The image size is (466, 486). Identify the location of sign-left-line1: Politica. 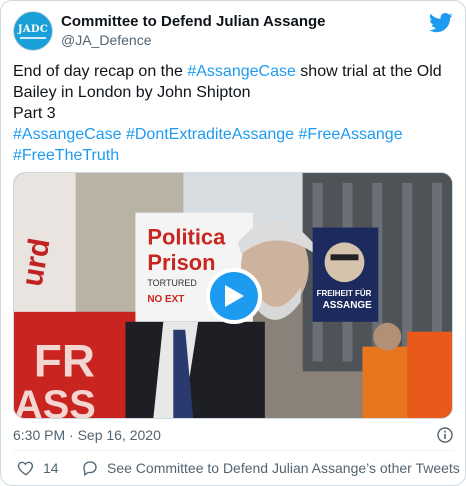
(186, 236).